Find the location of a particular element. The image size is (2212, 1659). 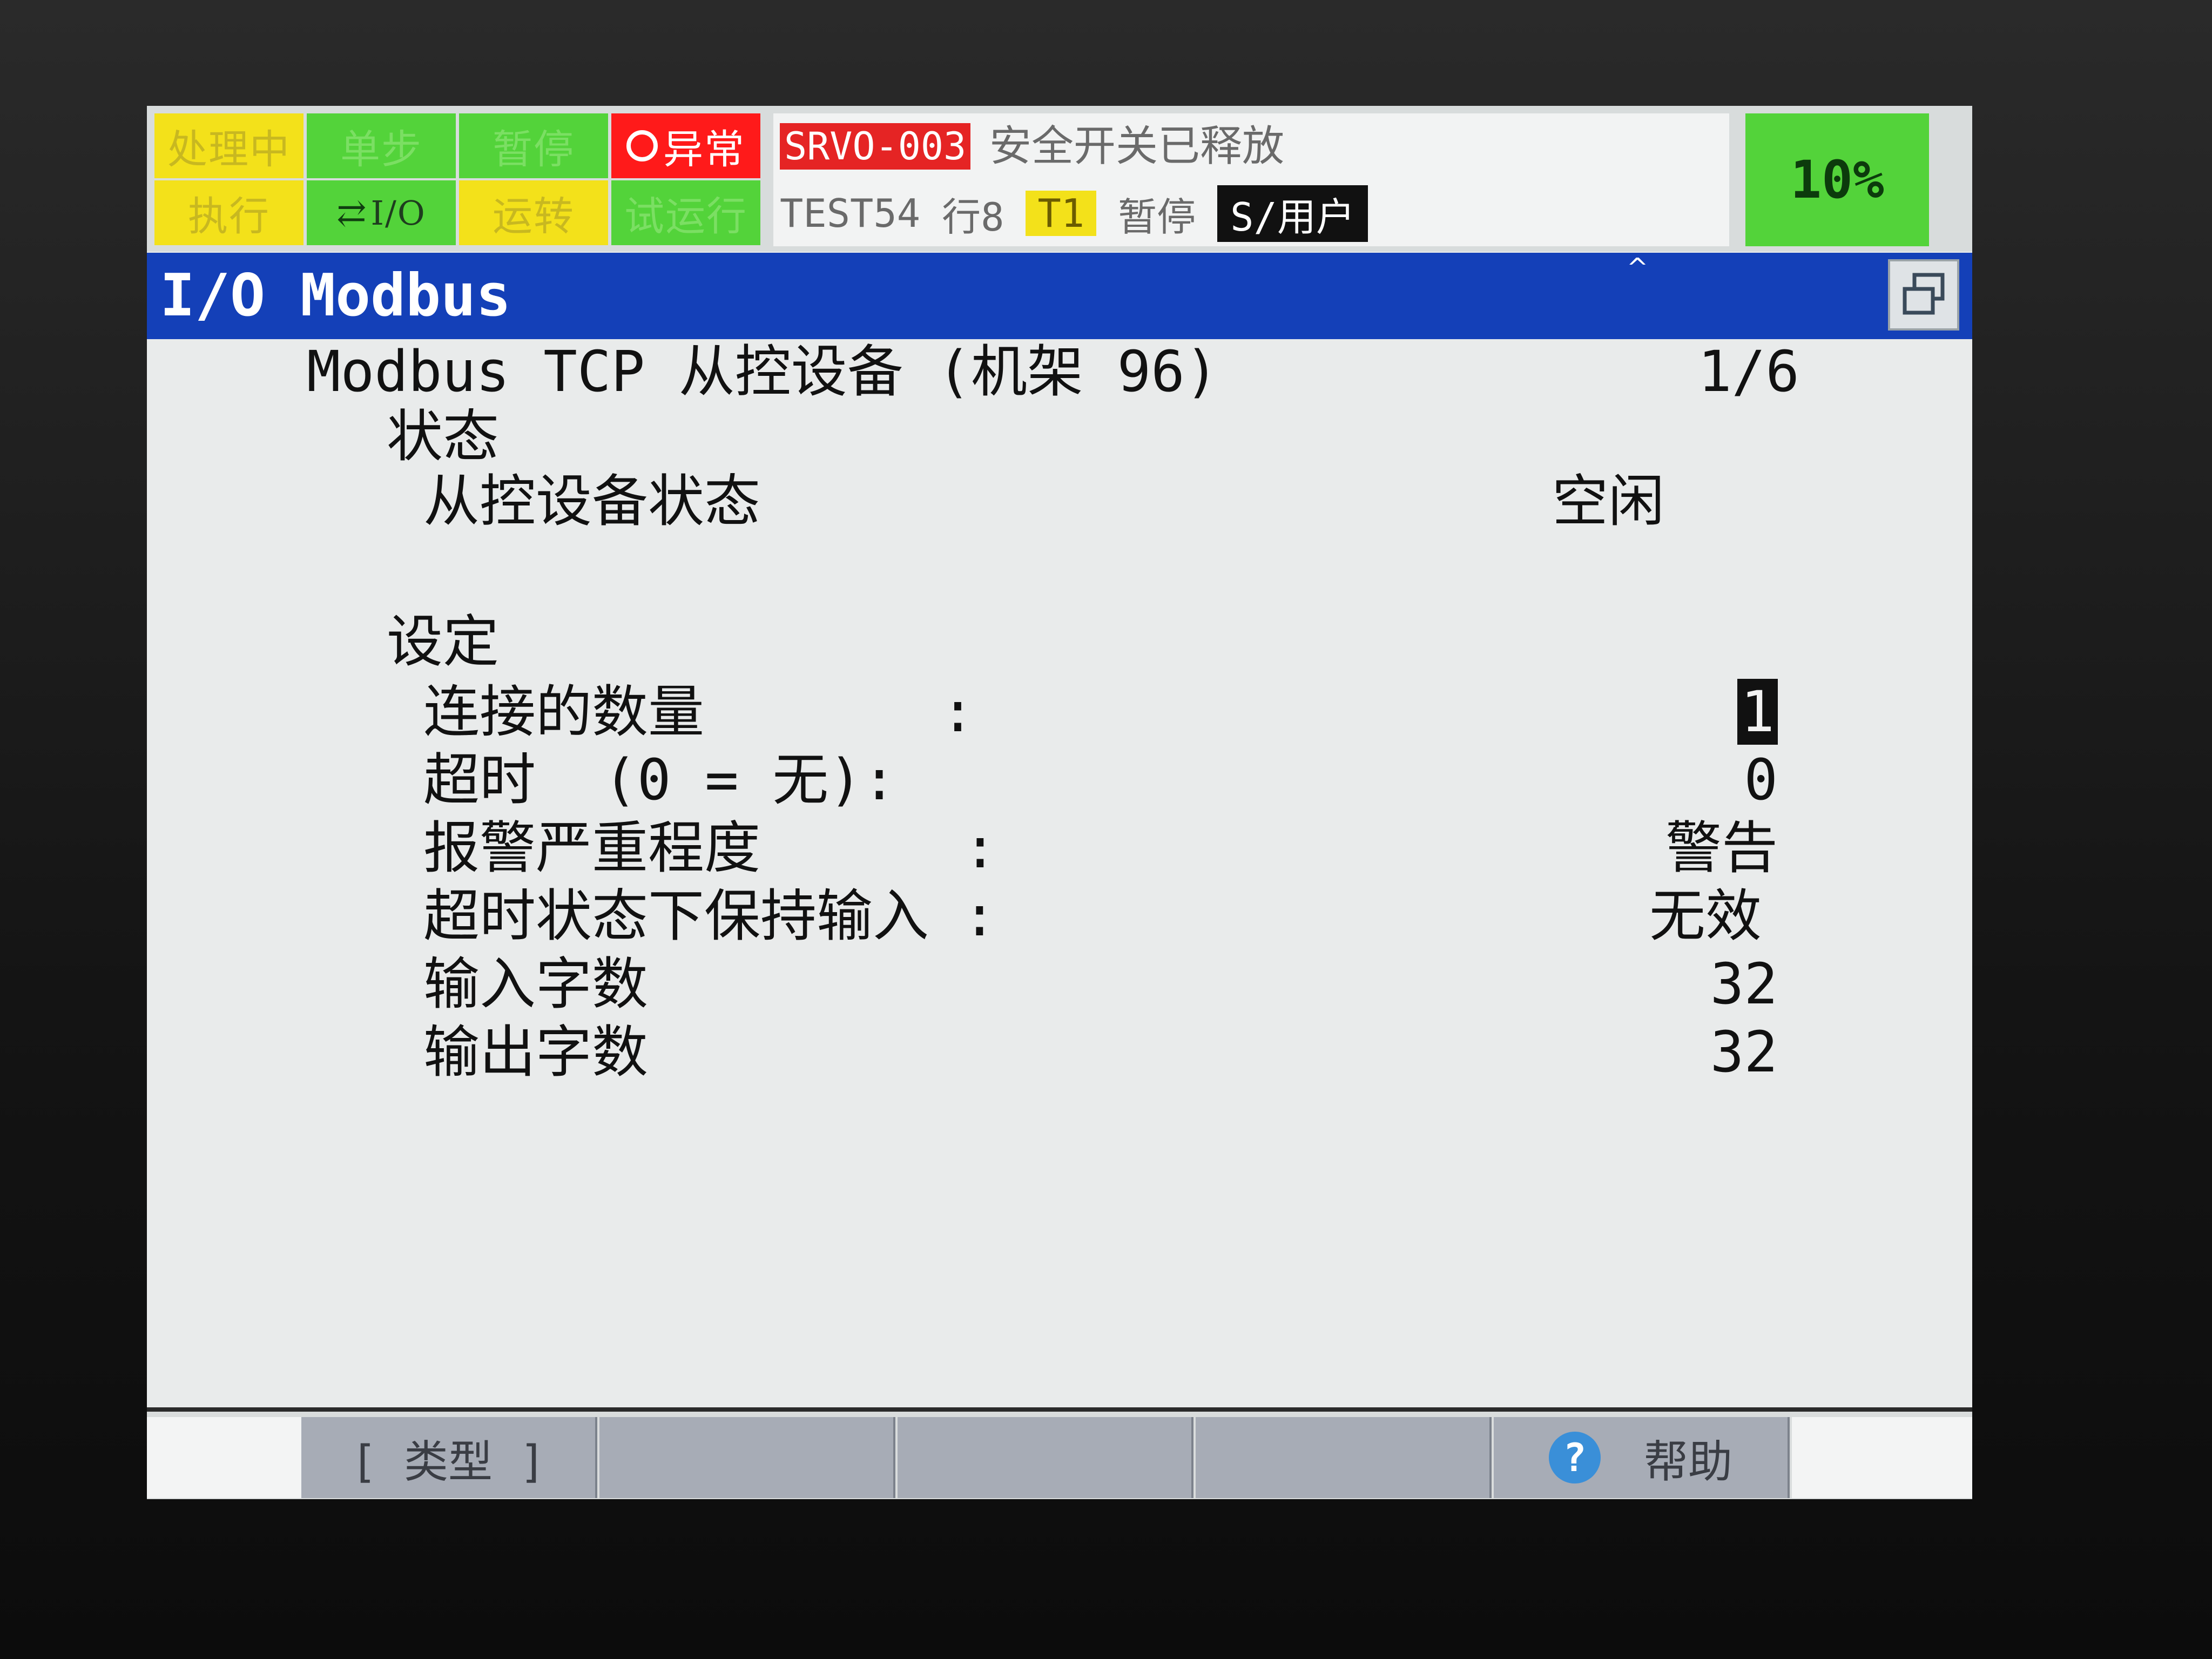

program-line: 行8 is located at coordinates (973, 217).